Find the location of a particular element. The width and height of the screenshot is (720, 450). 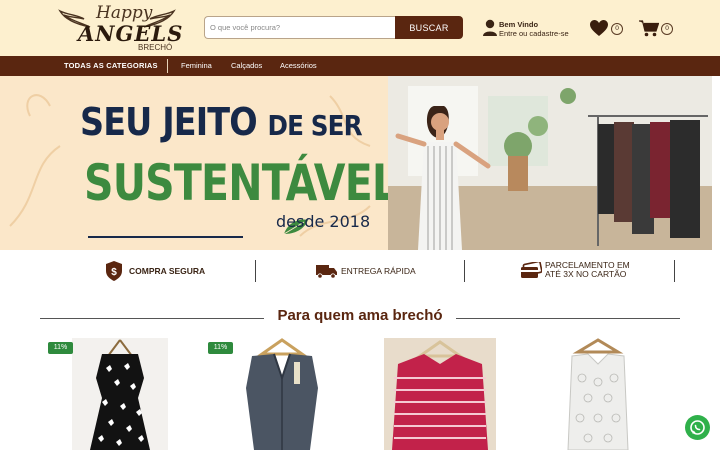

cart-count: 0 is located at coordinates (667, 29).